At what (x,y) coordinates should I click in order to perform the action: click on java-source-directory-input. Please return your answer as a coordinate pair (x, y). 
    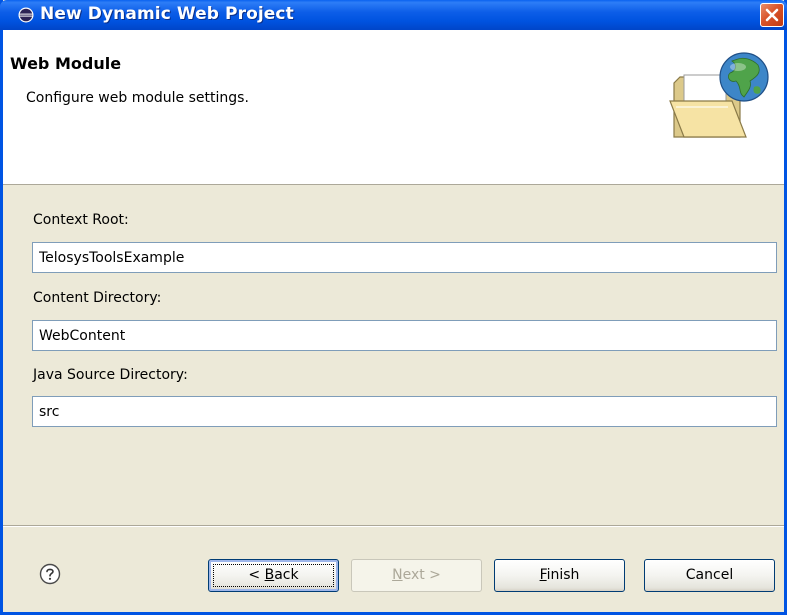
    Looking at the image, I should click on (404, 411).